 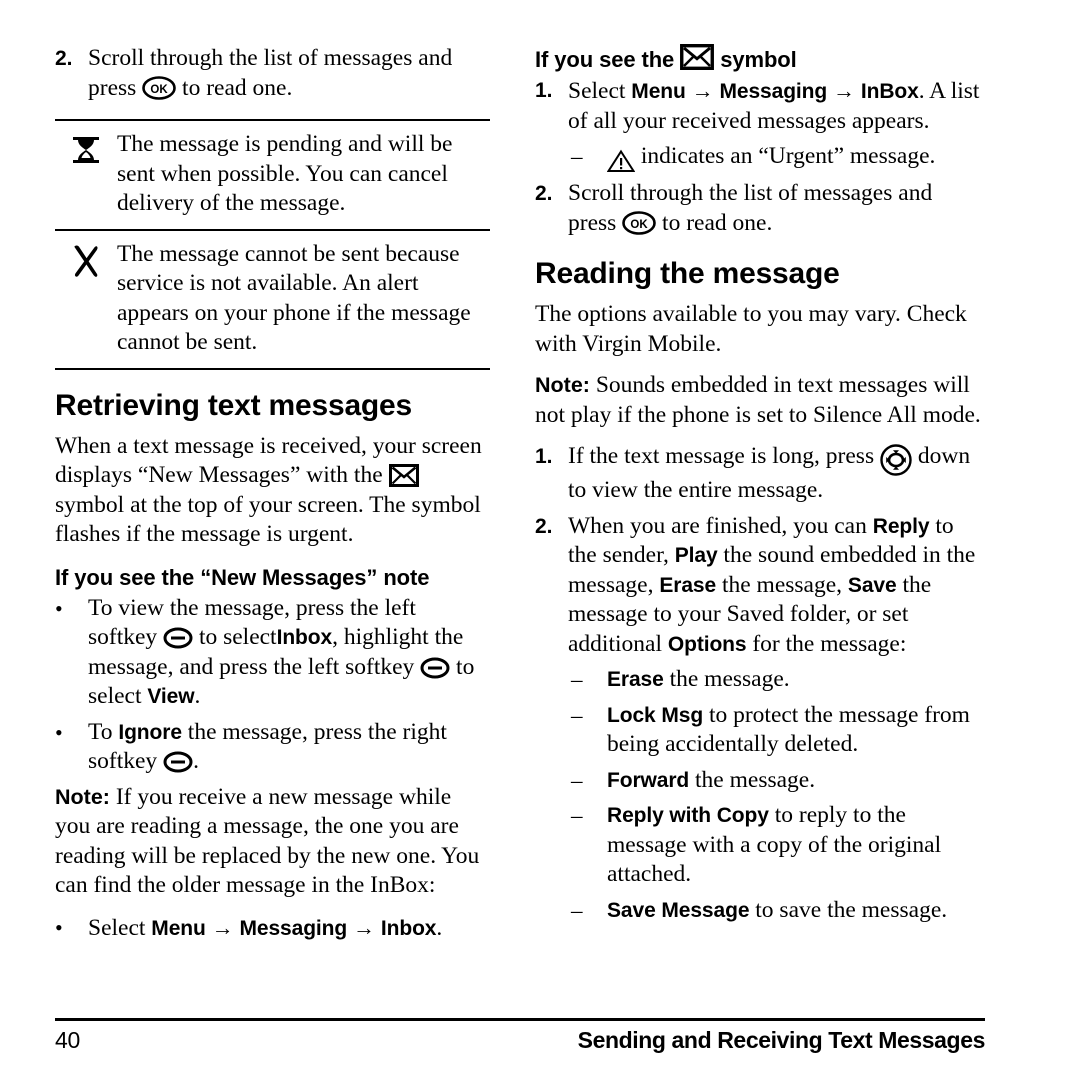 I want to click on page-number: 40, so click(x=67, y=1040).